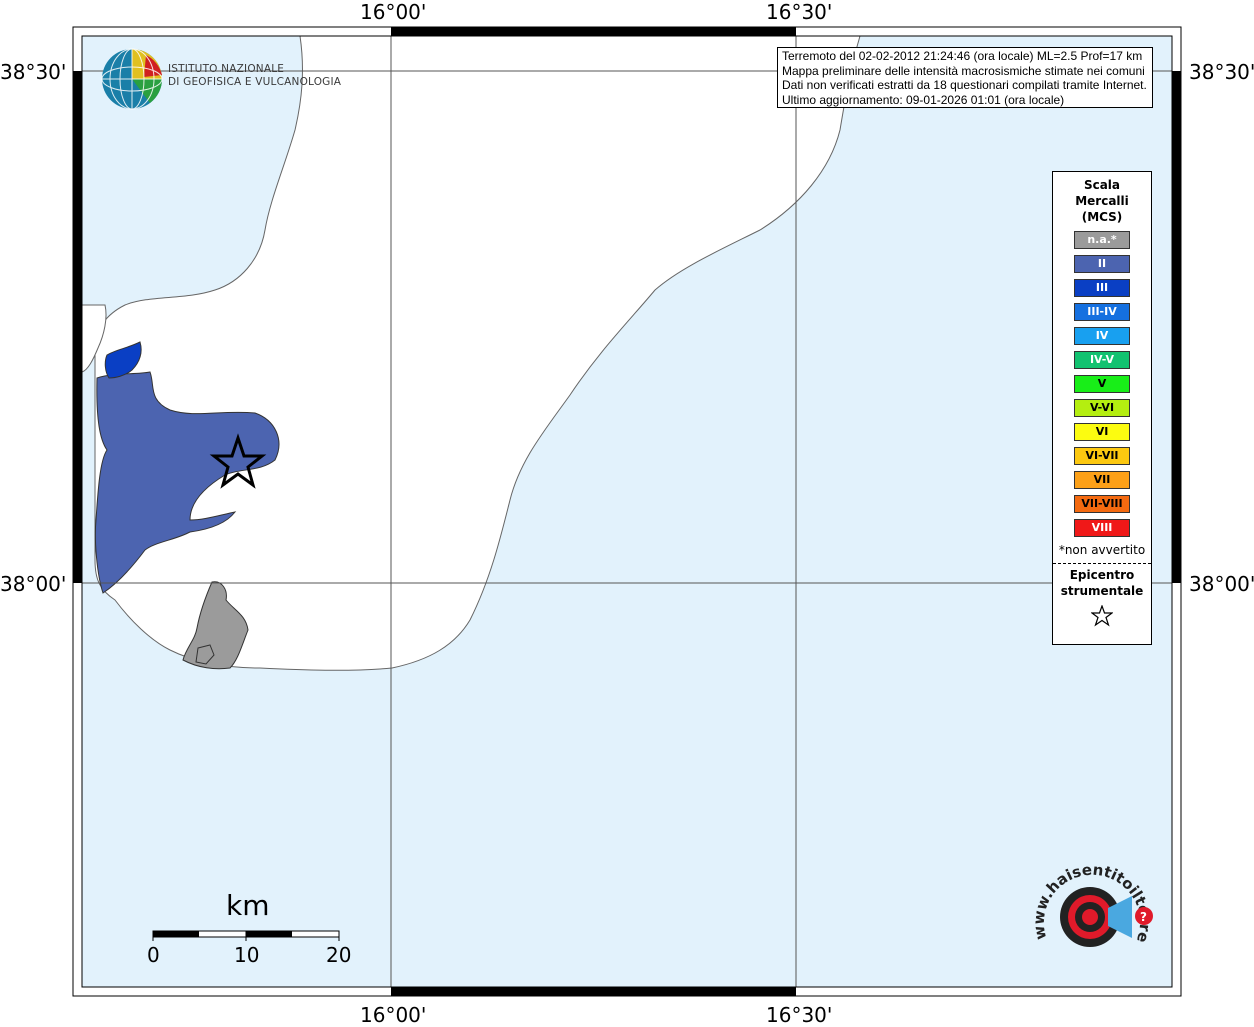  What do you see at coordinates (799, 1015) in the screenshot?
I see `lon-label-bottom-right: 16°30'` at bounding box center [799, 1015].